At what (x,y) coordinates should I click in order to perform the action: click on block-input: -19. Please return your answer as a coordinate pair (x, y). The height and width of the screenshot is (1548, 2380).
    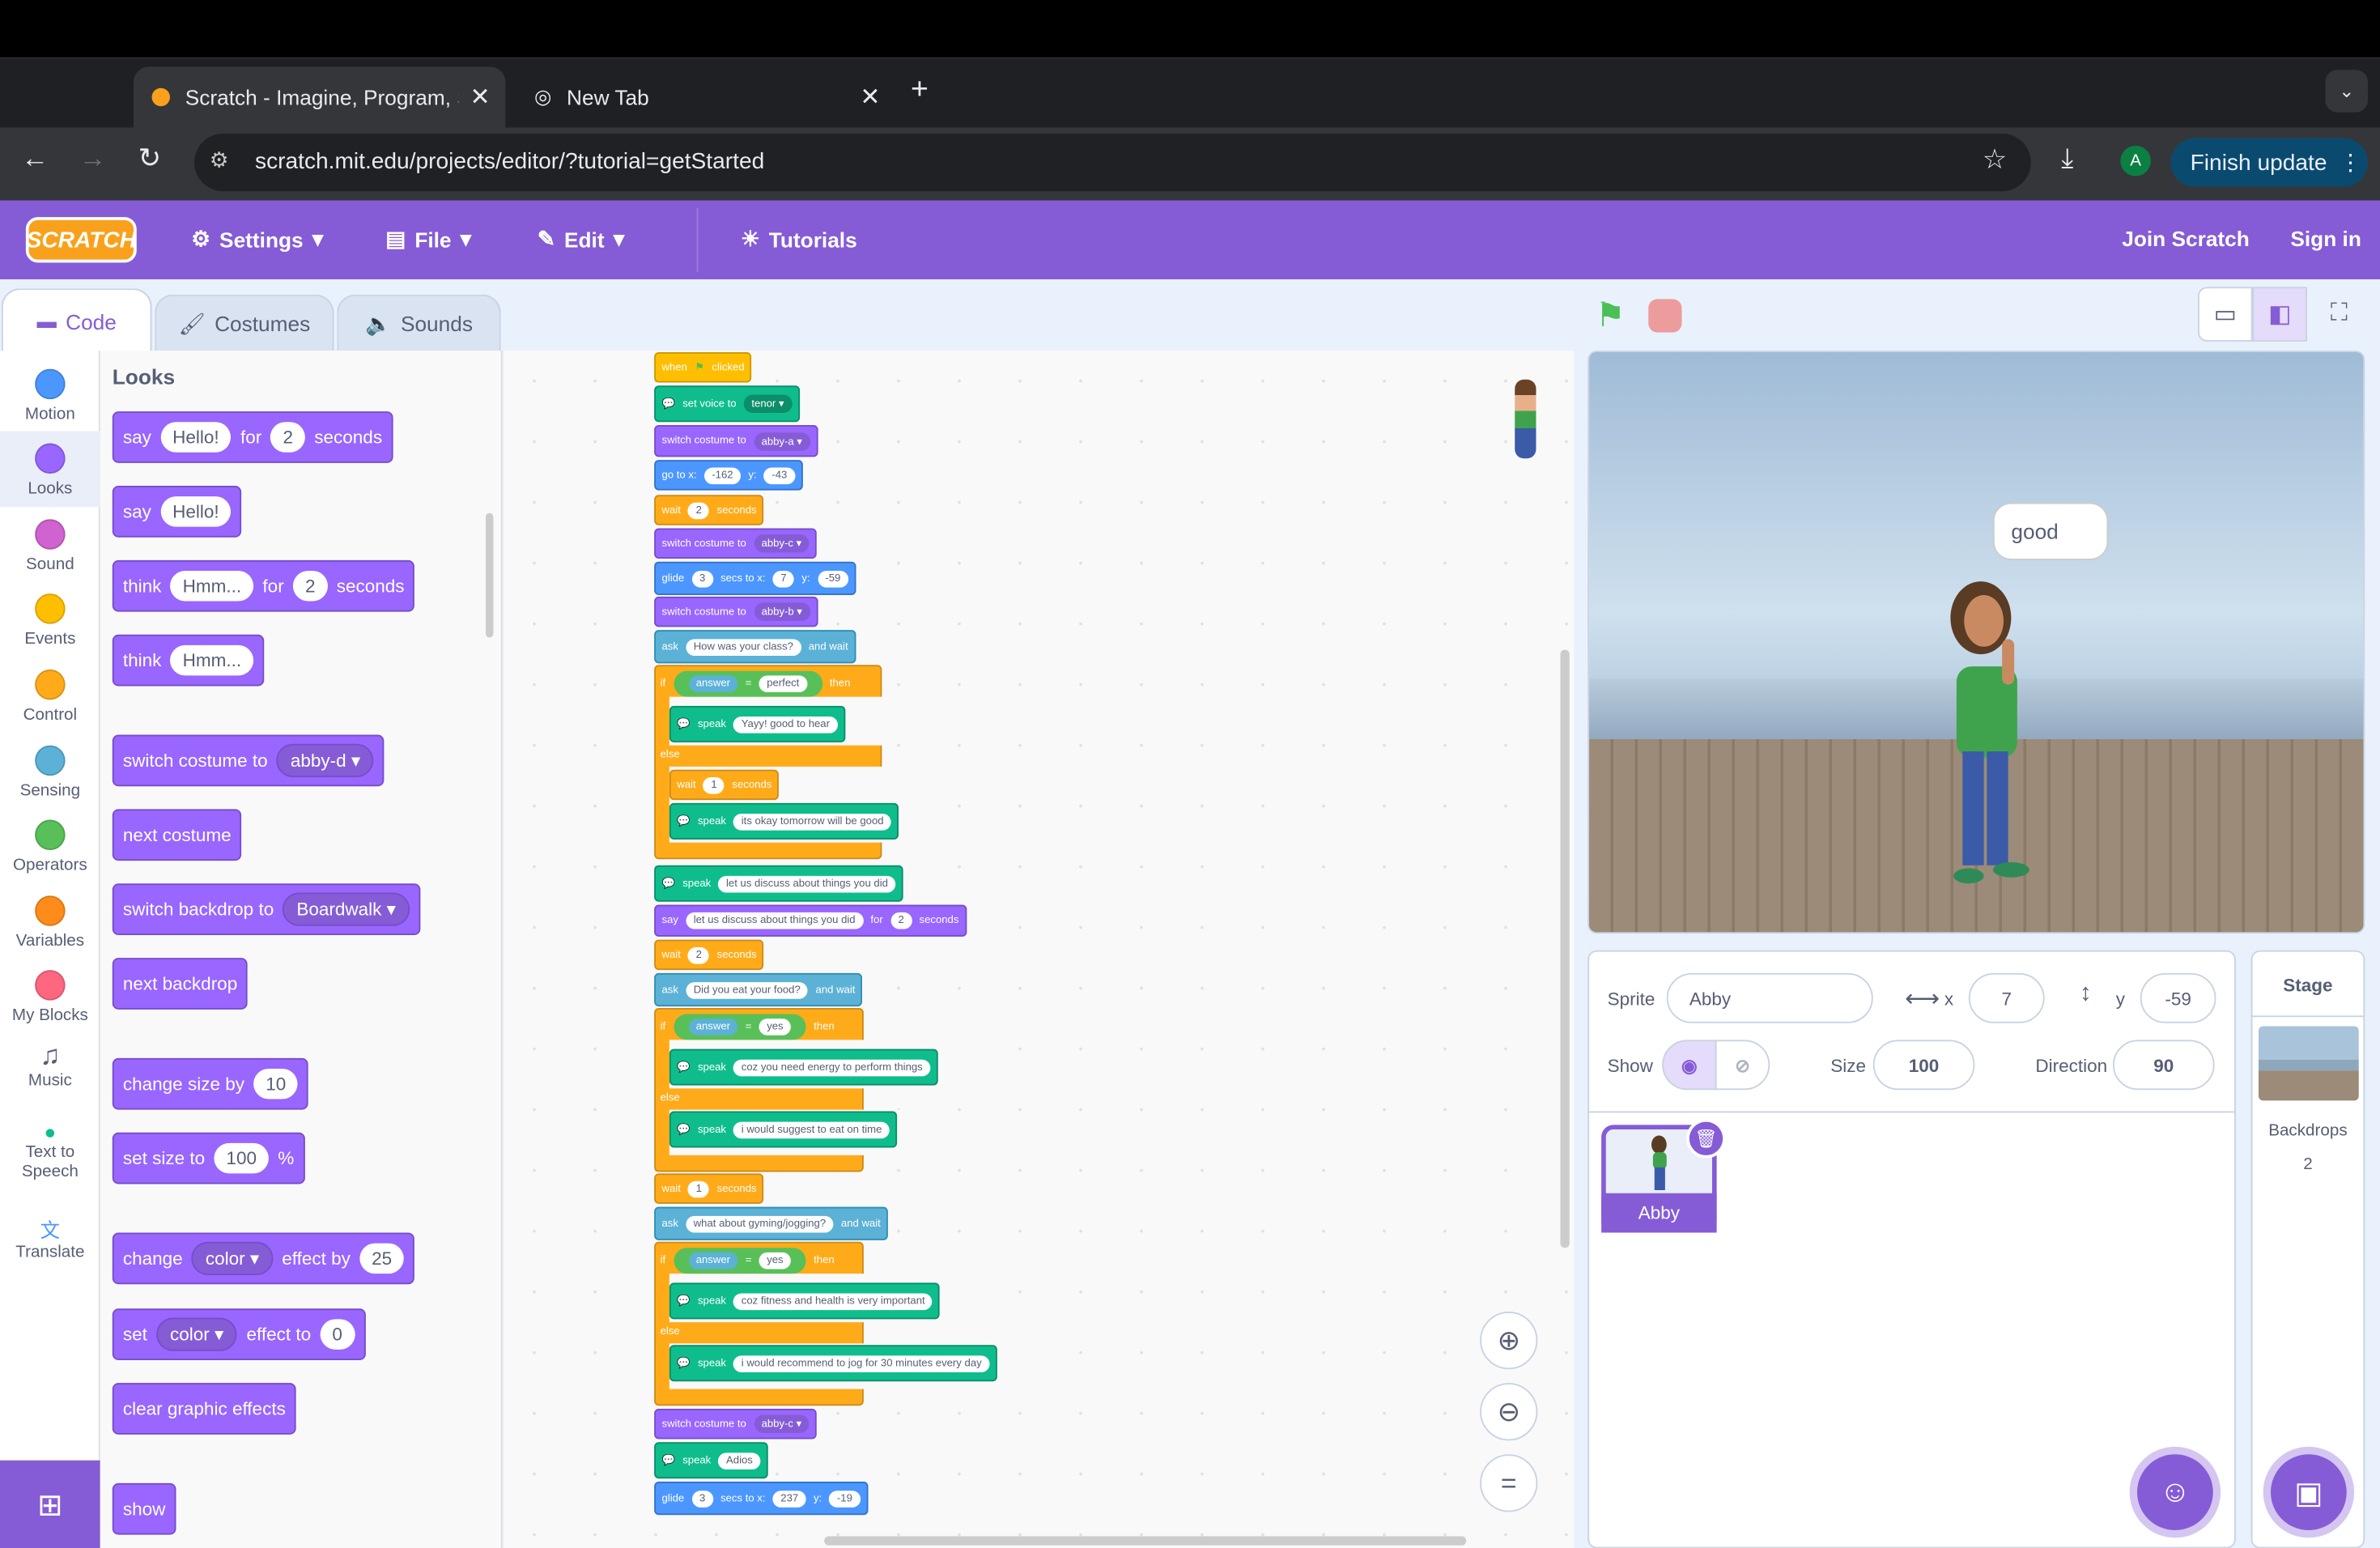
    Looking at the image, I should click on (845, 1498).